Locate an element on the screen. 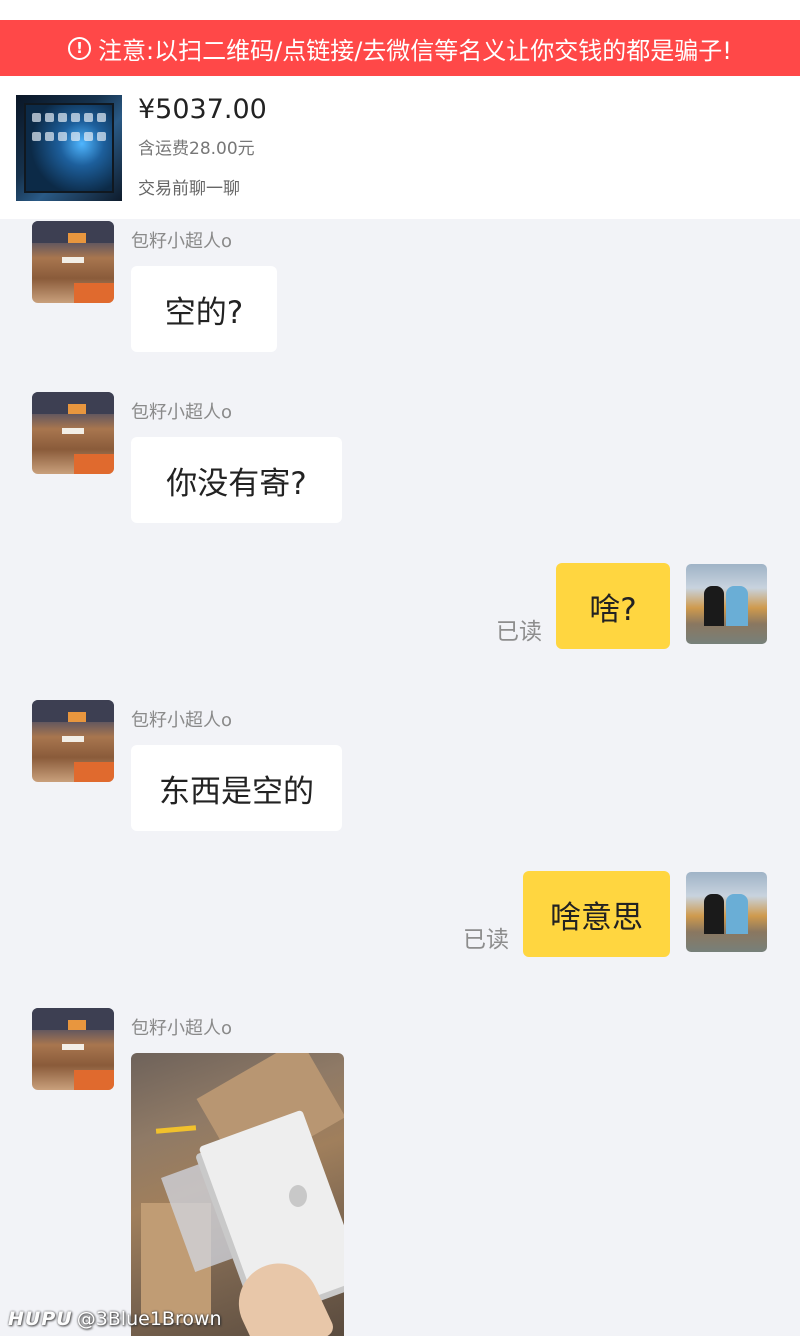 Image resolution: width=800 pixels, height=1336 pixels. scam-warning-banner: ! 注意:以扫二维码/点链接/去微信等名义让你交钱的都是骗子! is located at coordinates (400, 48).